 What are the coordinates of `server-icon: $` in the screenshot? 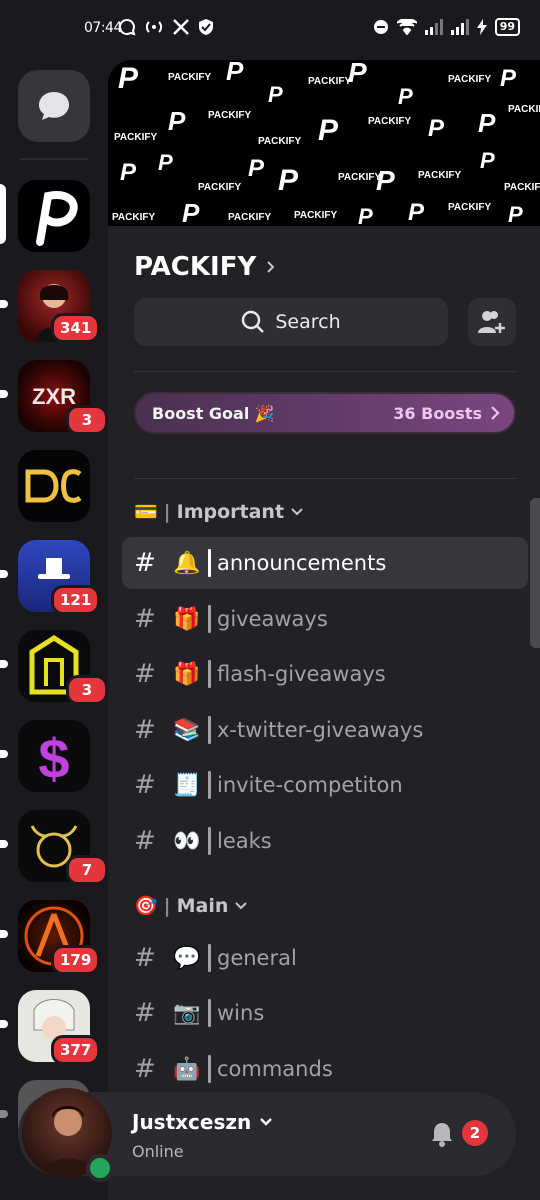 It's located at (54, 756).